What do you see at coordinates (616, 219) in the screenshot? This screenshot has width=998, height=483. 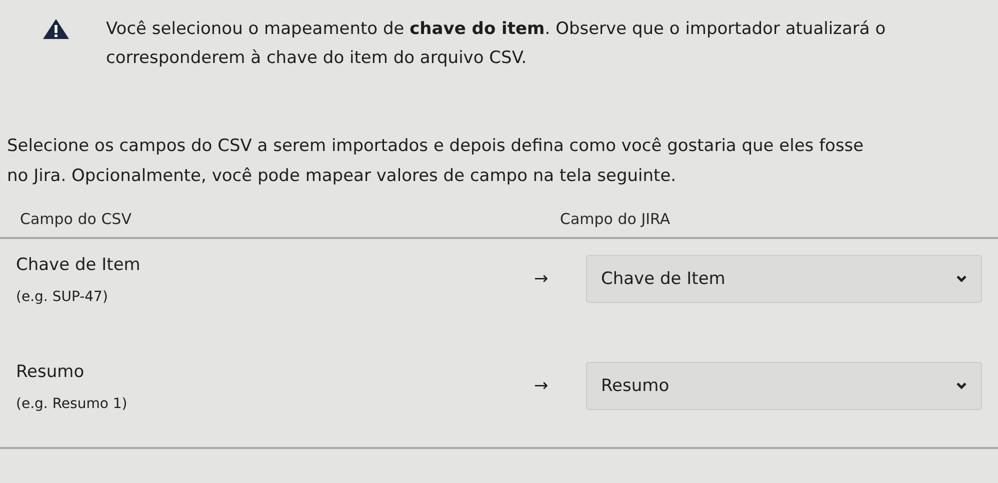 I see `column-header: Campo do JIRA` at bounding box center [616, 219].